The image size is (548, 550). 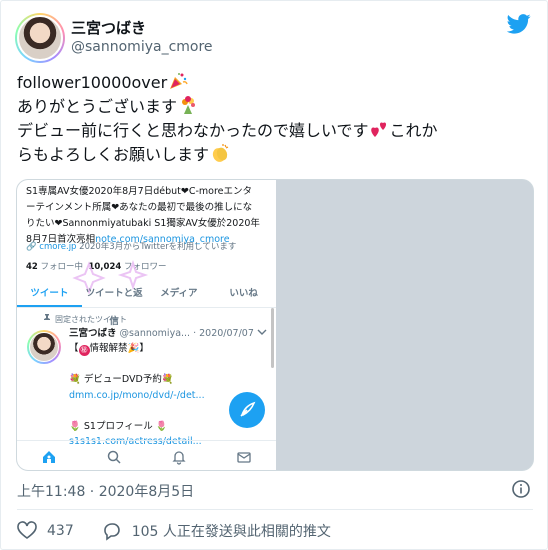 I want to click on tweet-line-1: follower10000over, so click(x=92, y=82).